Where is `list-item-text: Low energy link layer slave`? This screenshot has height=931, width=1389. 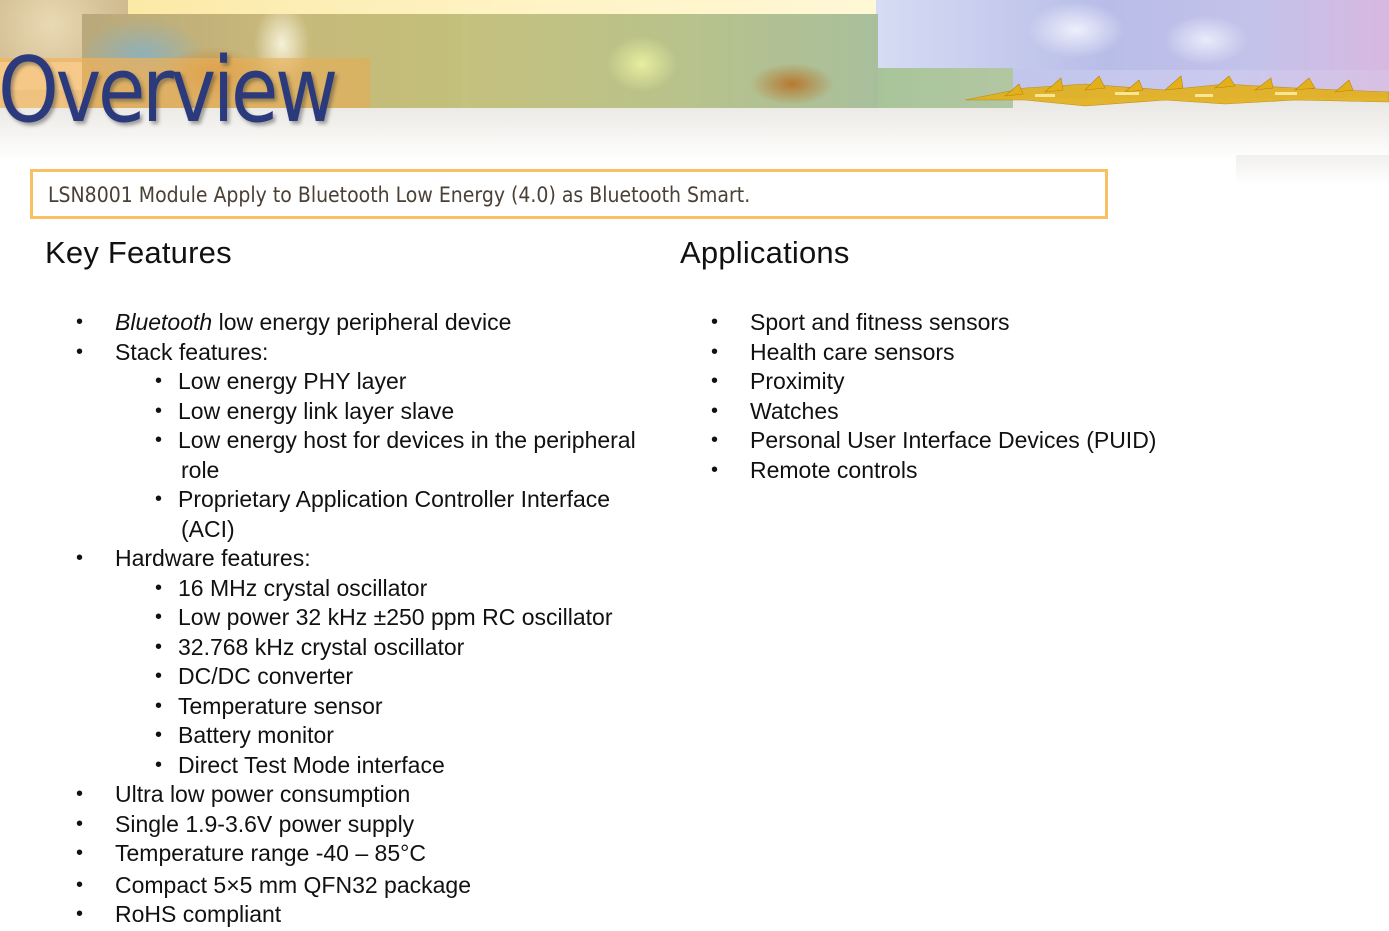
list-item-text: Low energy link layer slave is located at coordinates (316, 410).